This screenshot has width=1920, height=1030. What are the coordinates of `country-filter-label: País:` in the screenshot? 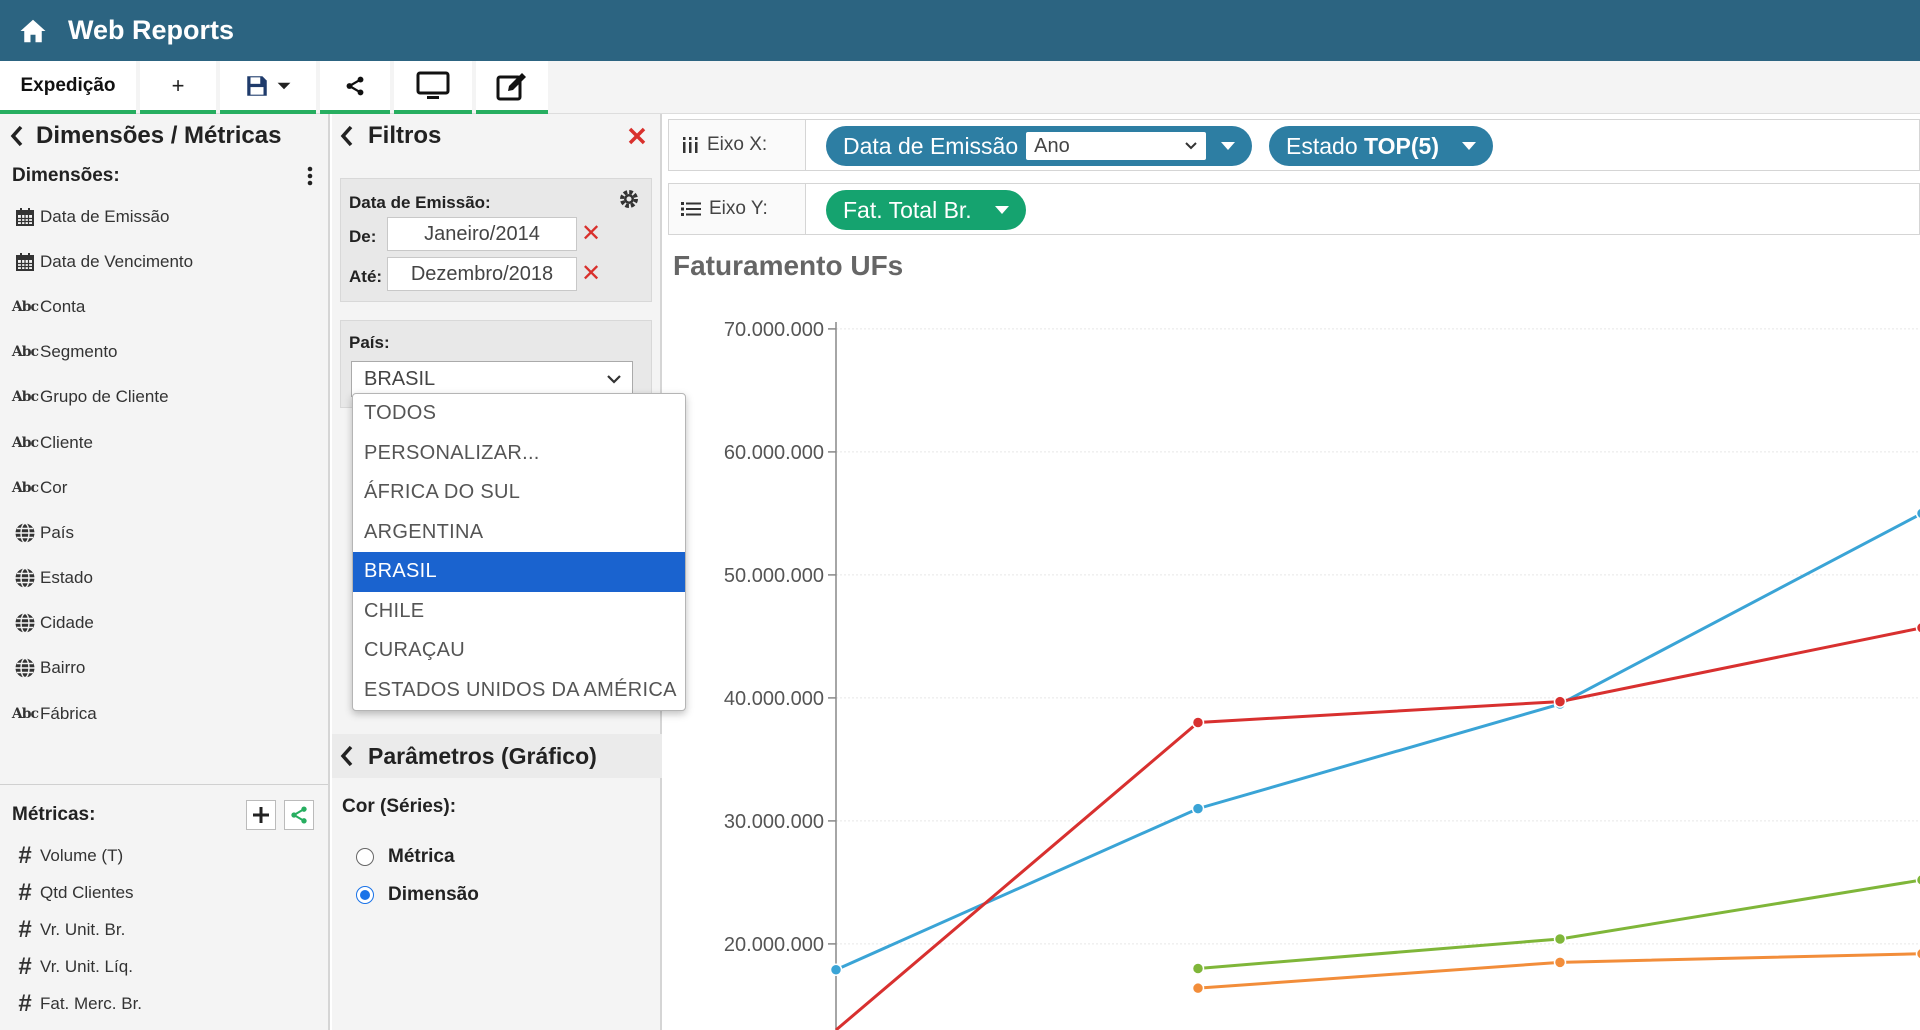 It's located at (369, 342).